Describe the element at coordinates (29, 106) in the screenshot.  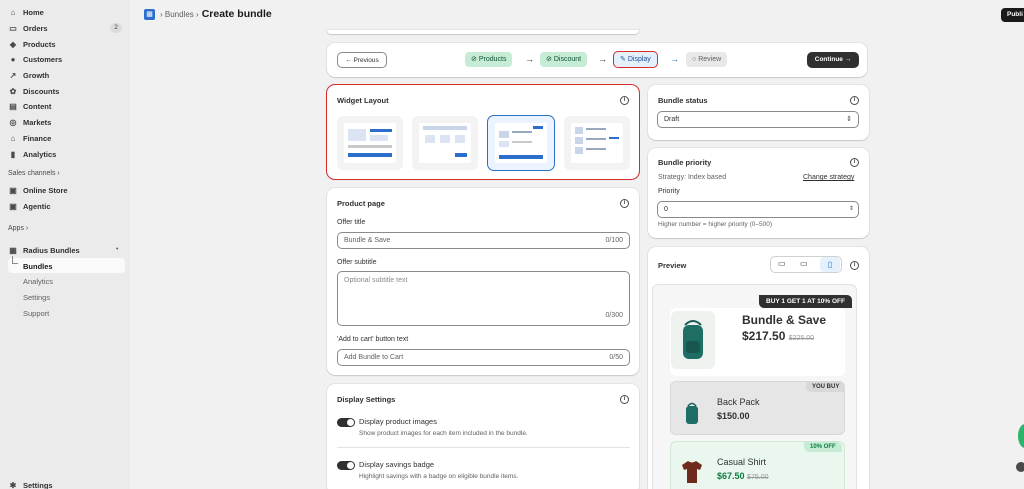
I see `sidebar-item-content: ▤ Content` at that location.